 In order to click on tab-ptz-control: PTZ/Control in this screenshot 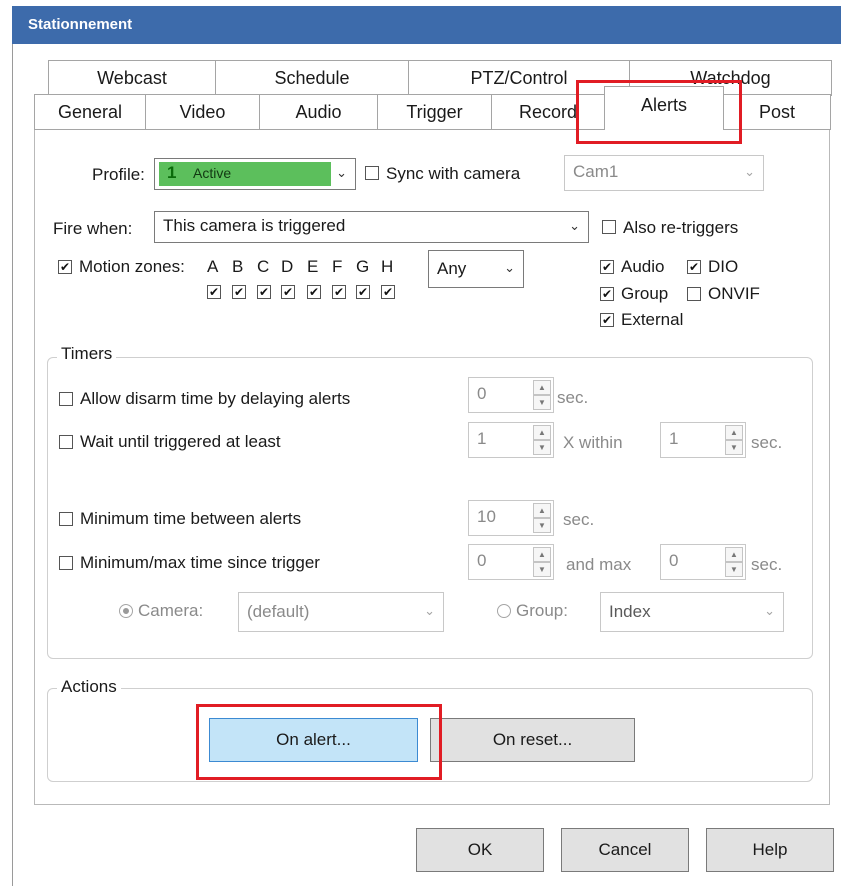, I will do `click(519, 78)`.